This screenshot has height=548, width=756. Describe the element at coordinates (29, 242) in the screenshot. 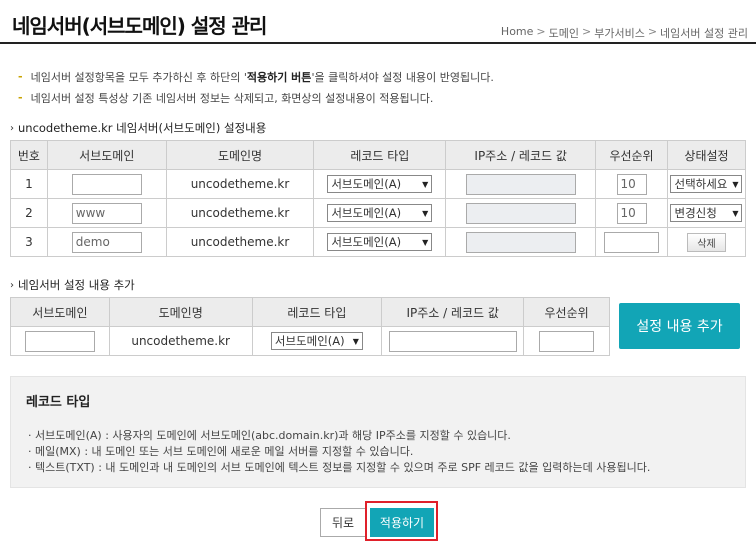

I see `row-number: 3` at that location.